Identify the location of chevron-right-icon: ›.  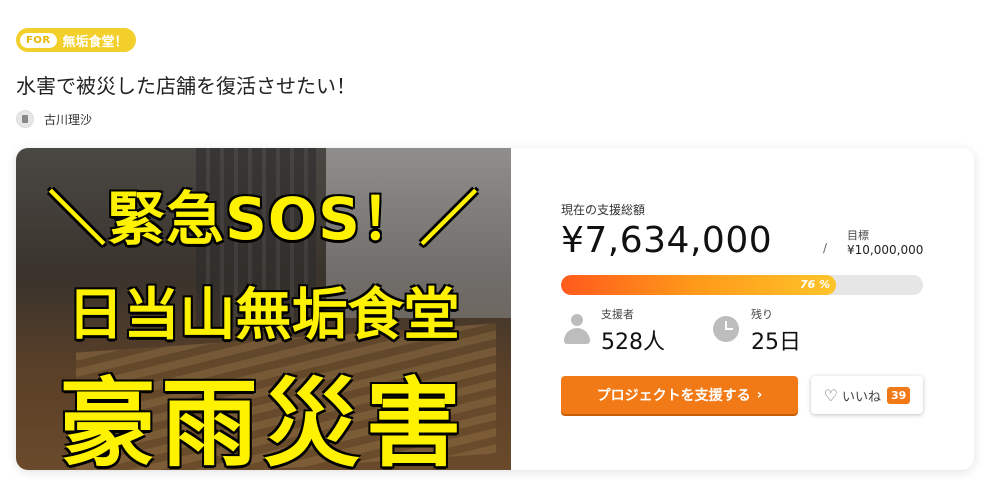
(759, 395).